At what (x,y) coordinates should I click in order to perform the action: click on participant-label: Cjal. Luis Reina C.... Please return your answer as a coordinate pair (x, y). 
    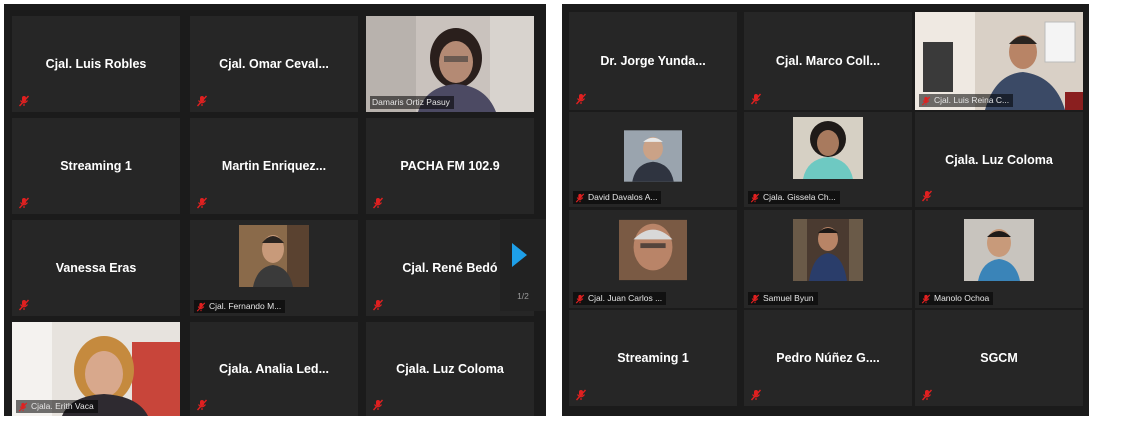
    Looking at the image, I should click on (966, 100).